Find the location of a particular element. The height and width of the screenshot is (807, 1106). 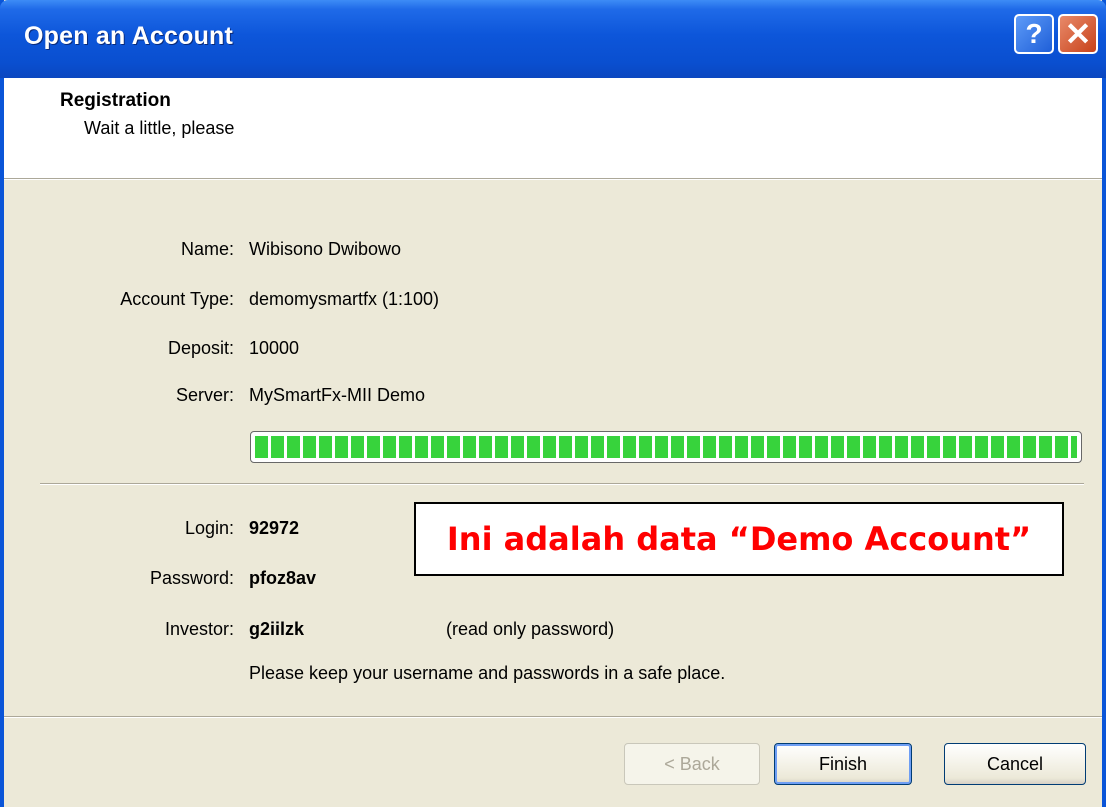

window-title: Open an Account is located at coordinates (129, 36).